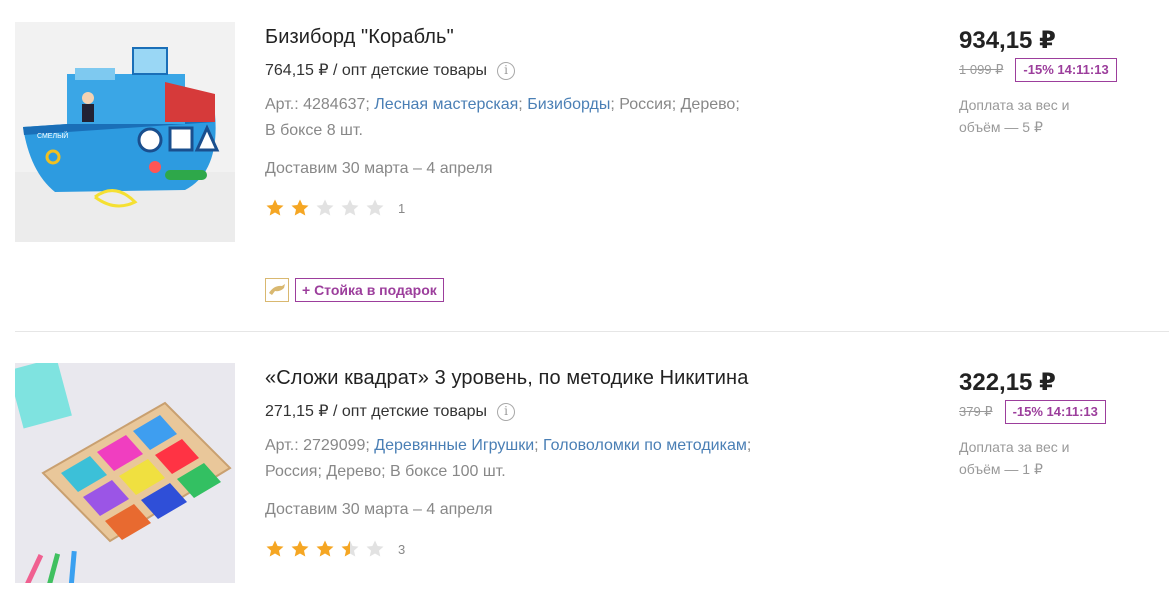  I want to click on old-price-row: 379 ₽ -15% 14:11:13, so click(1059, 412).